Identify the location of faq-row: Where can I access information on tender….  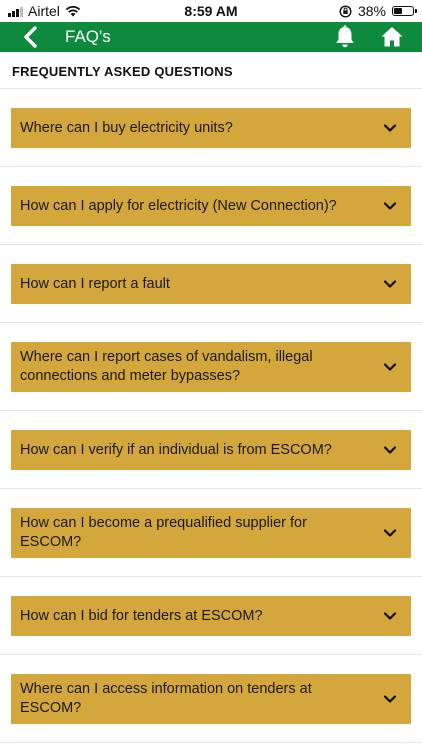
(211, 698).